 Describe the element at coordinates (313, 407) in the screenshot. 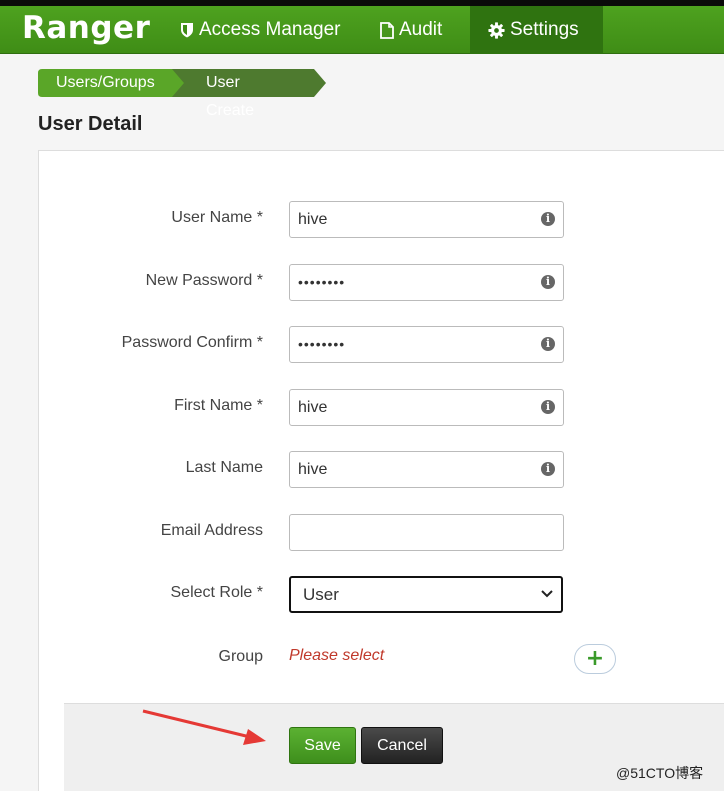

I see `first-name-value: hive` at that location.